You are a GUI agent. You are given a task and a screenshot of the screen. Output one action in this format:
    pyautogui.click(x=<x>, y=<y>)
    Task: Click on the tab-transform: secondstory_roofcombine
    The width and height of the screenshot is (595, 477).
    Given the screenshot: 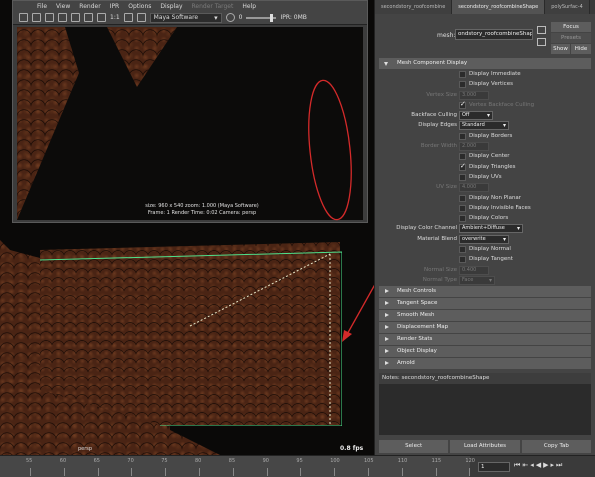 What is the action you would take?
    pyautogui.click(x=414, y=7)
    